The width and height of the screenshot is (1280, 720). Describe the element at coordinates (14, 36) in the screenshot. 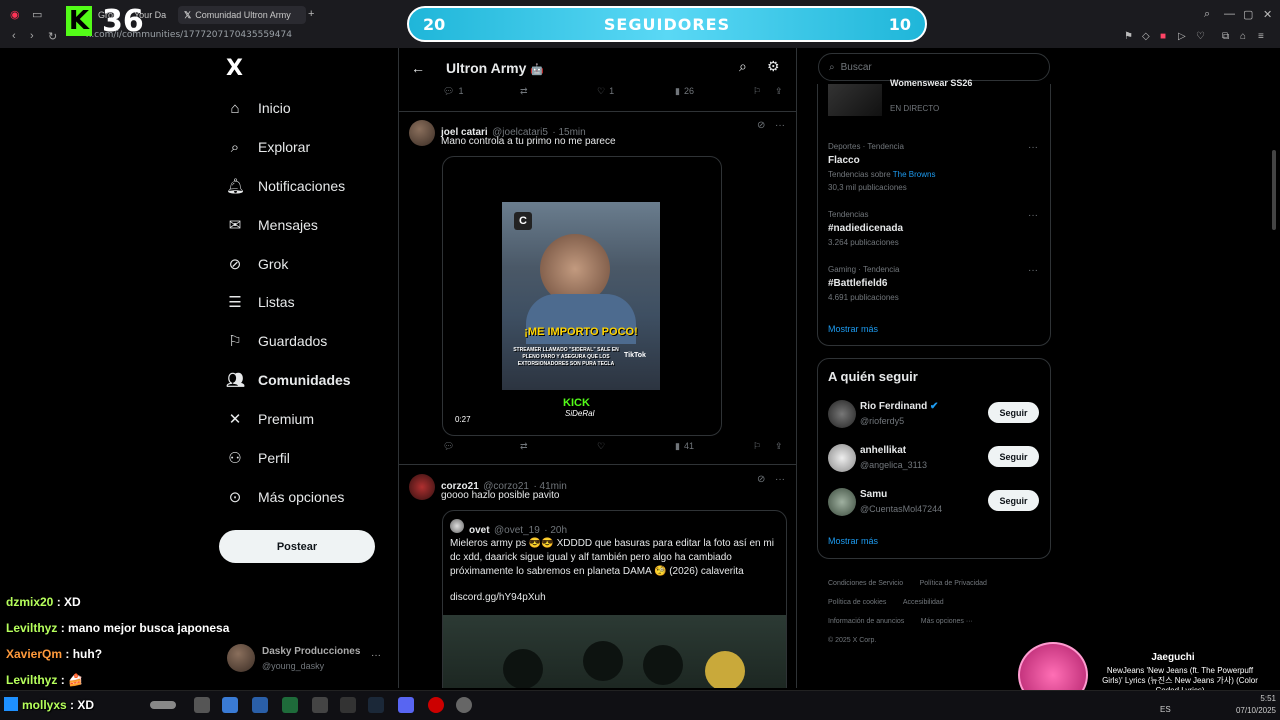

I see `back-icon: ‹` at that location.